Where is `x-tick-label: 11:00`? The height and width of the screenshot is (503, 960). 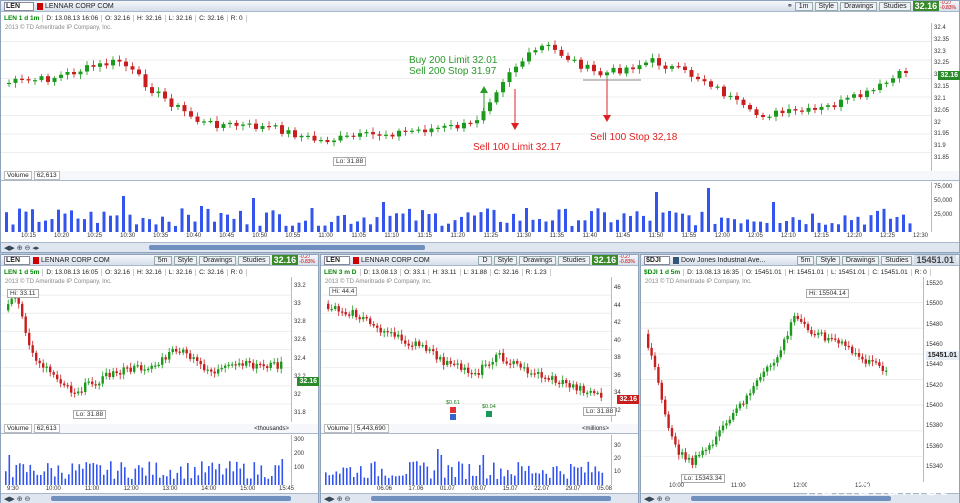 x-tick-label: 11:00 is located at coordinates (738, 486).